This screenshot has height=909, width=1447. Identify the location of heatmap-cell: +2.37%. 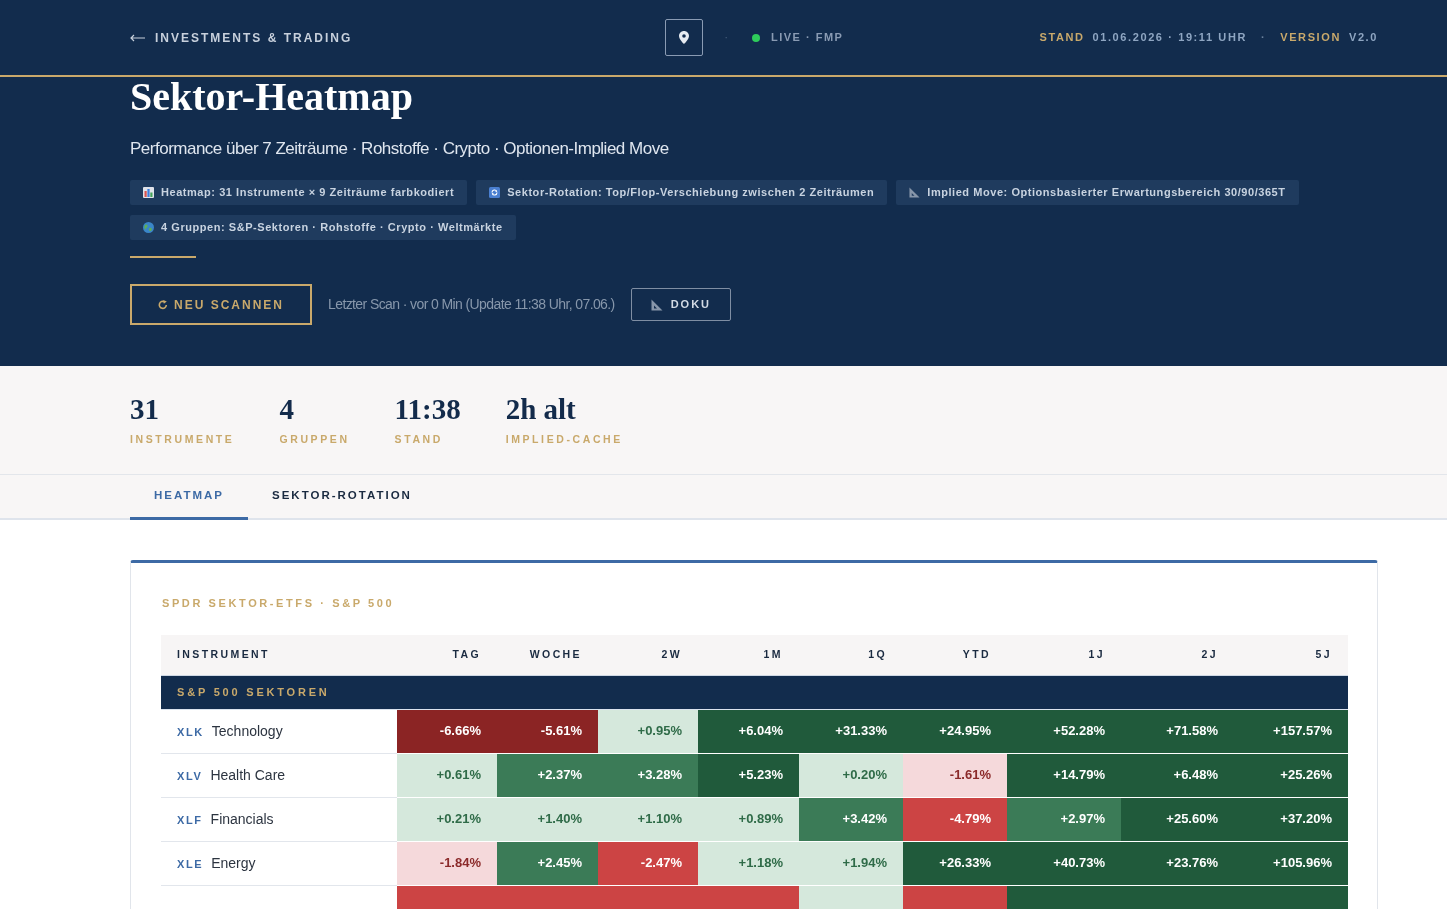
(547, 775).